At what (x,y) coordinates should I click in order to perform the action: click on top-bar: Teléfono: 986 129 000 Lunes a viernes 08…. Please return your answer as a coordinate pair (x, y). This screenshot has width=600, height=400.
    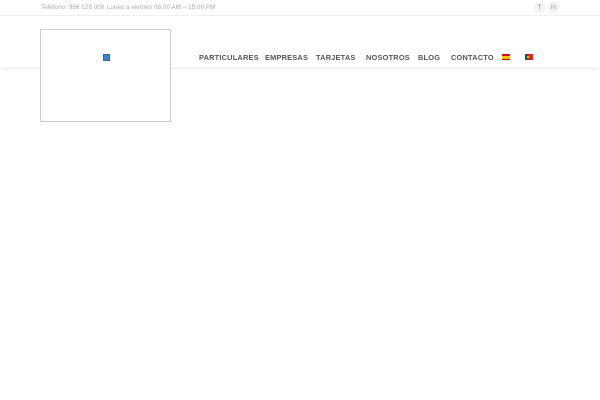
    Looking at the image, I should click on (300, 8).